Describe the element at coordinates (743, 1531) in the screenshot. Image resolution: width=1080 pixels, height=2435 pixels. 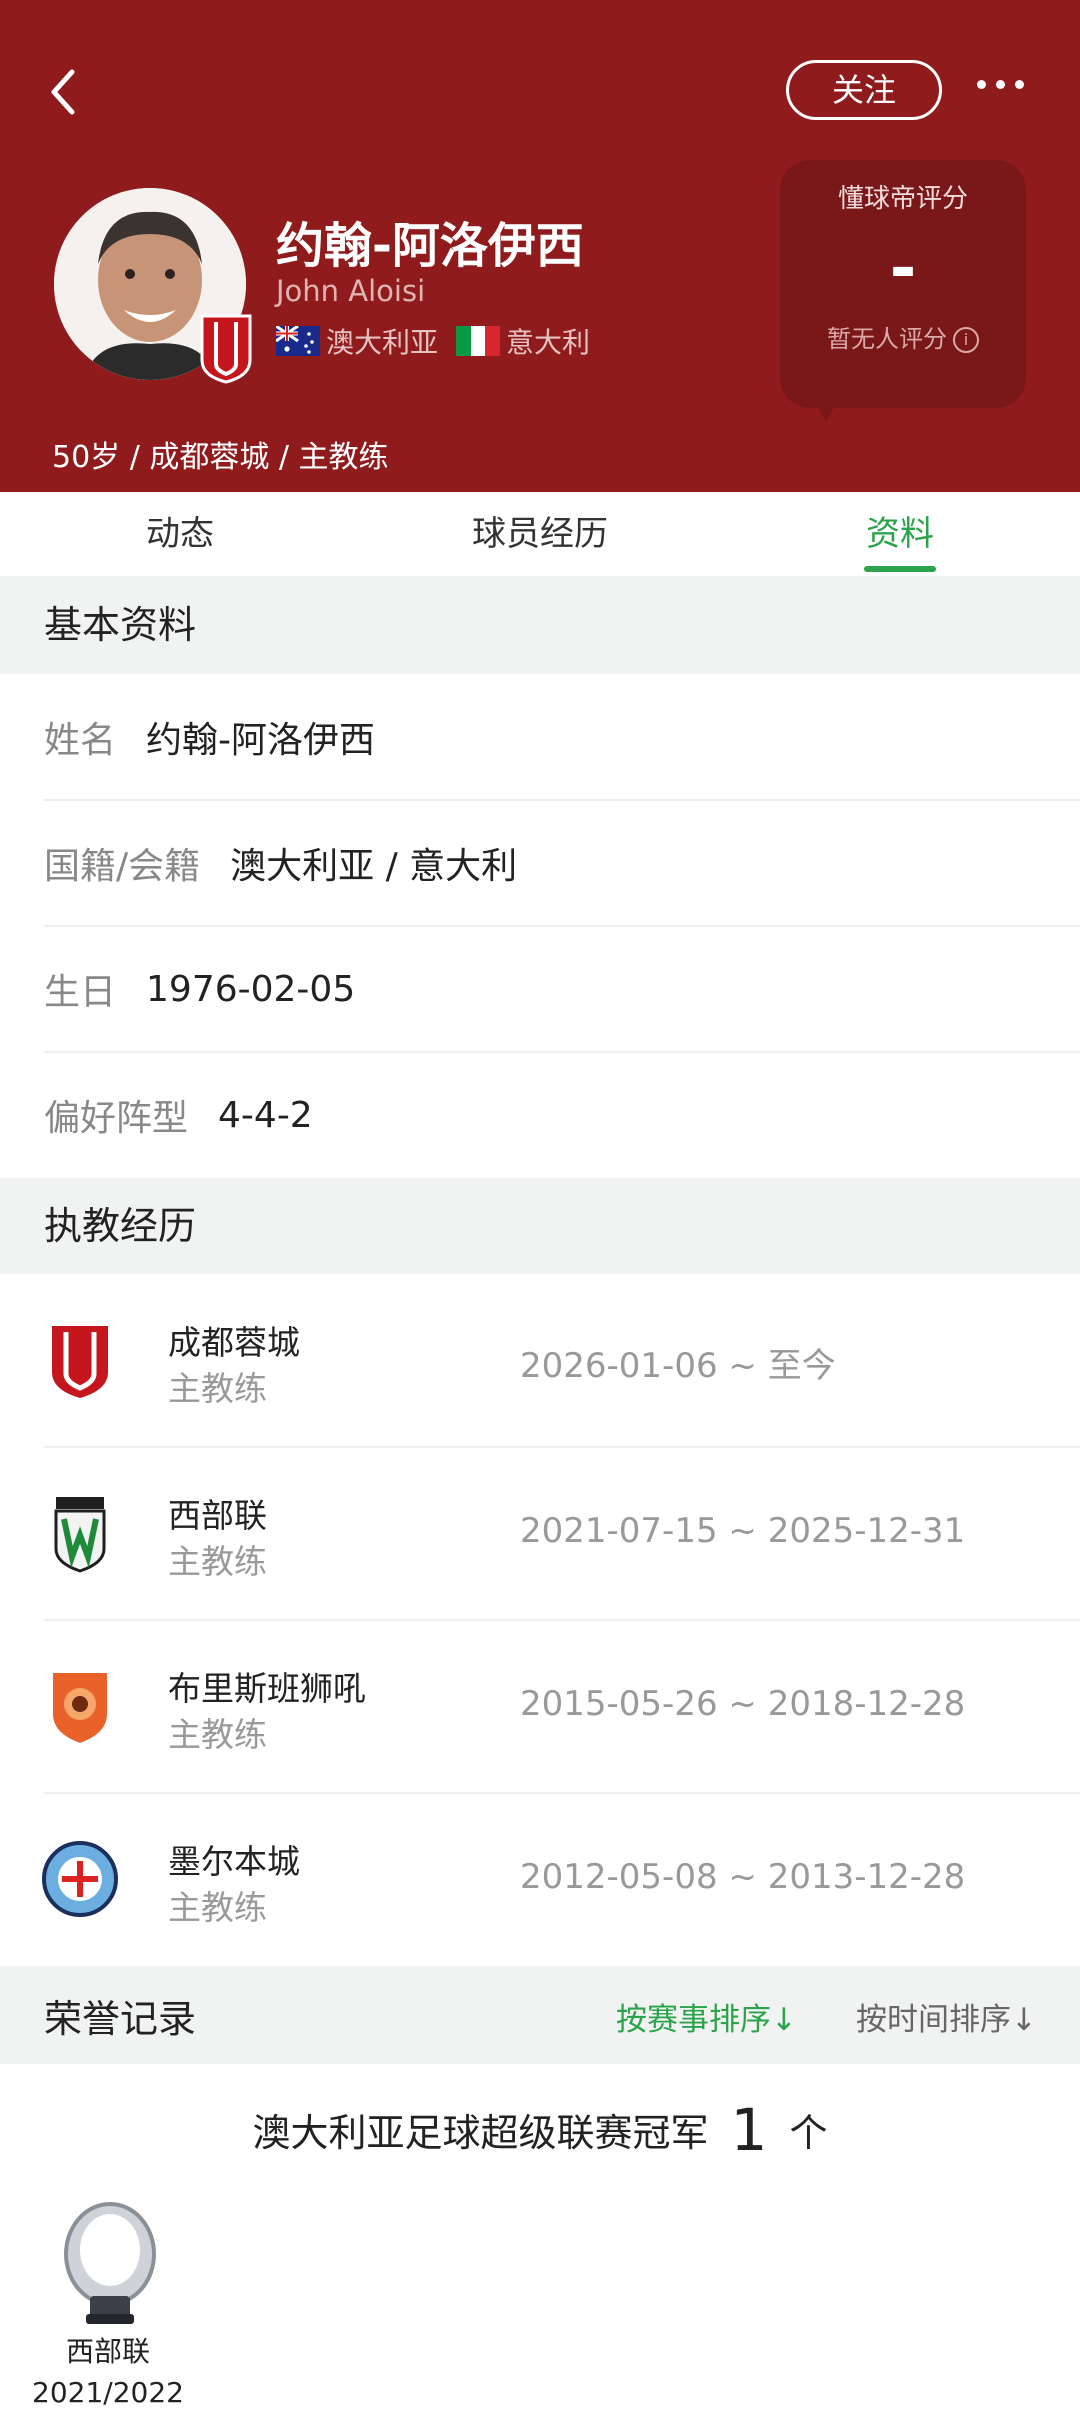
I see `club-dates: 2021-07-15 ~ 2025-12-31` at that location.